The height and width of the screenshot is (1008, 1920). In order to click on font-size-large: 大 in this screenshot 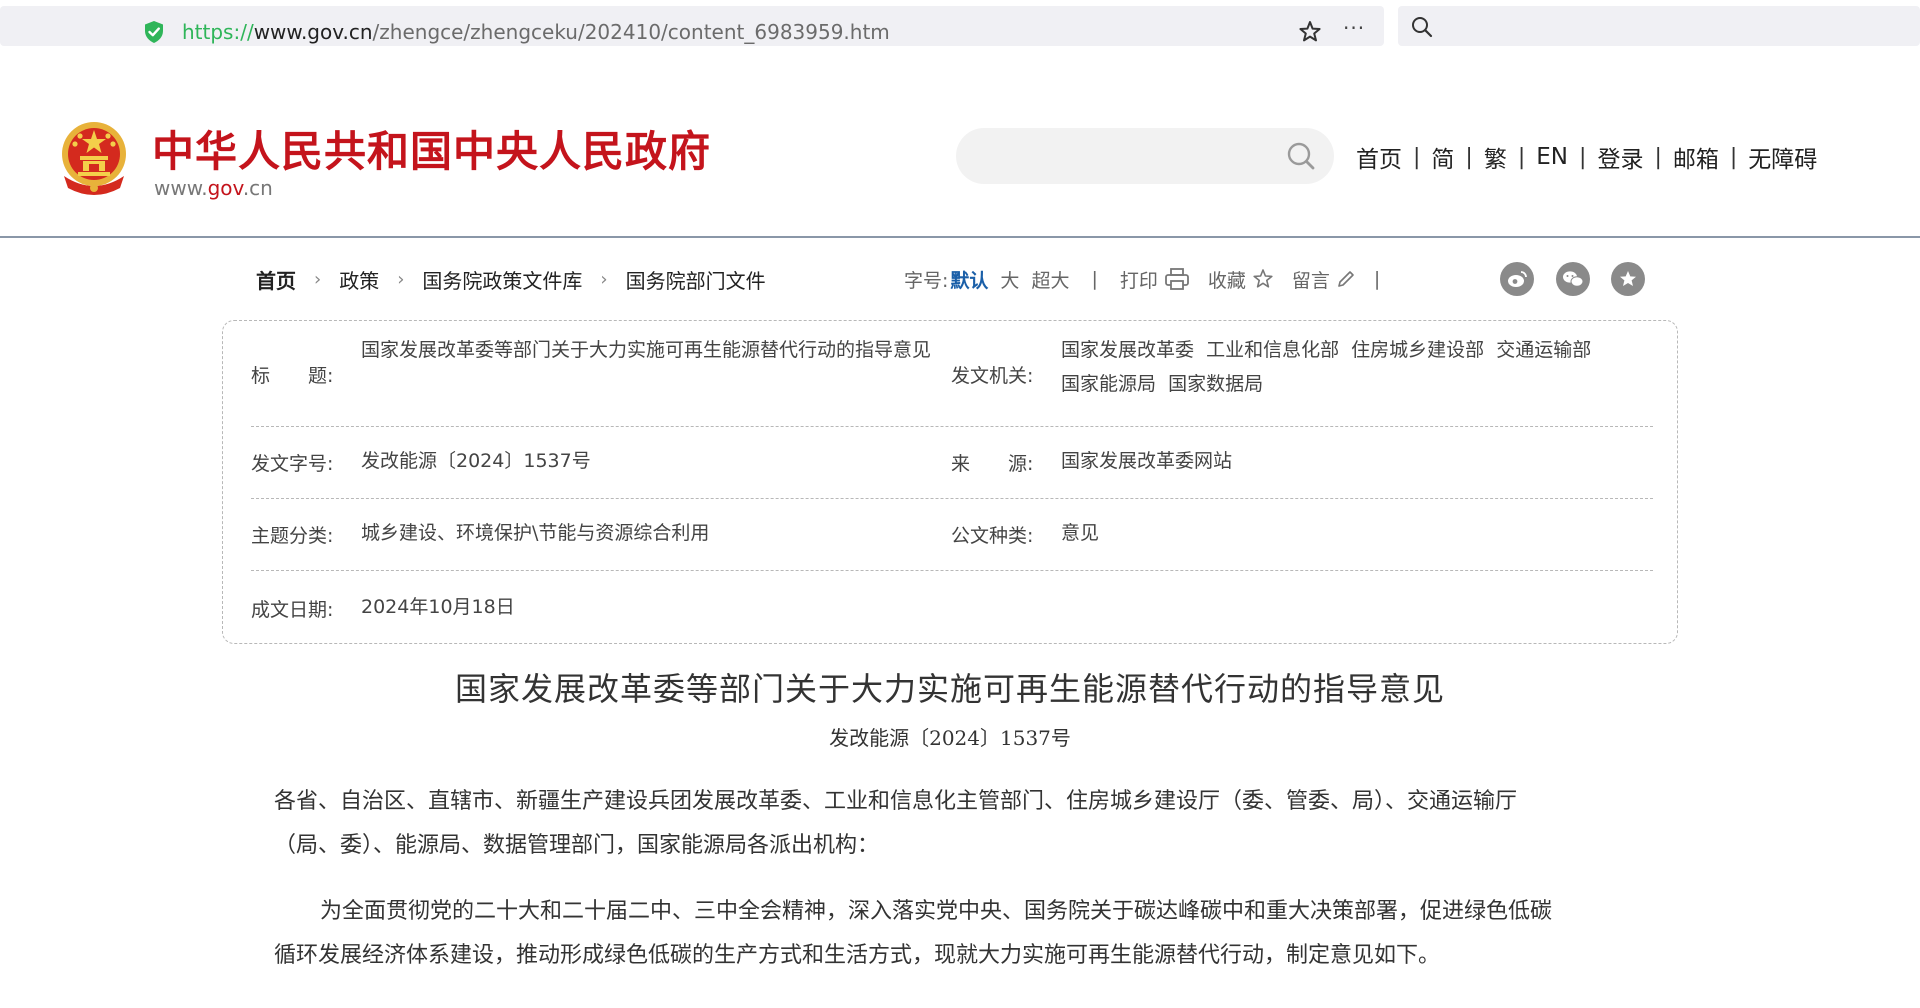, I will do `click(1009, 279)`.